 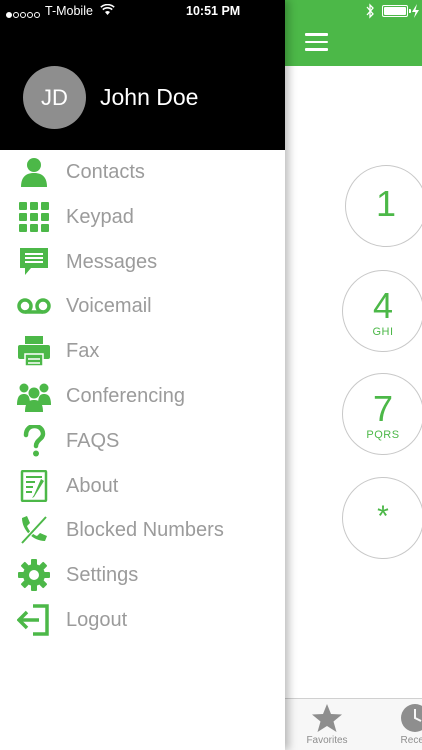 I want to click on wifi-icon, so click(x=107, y=9).